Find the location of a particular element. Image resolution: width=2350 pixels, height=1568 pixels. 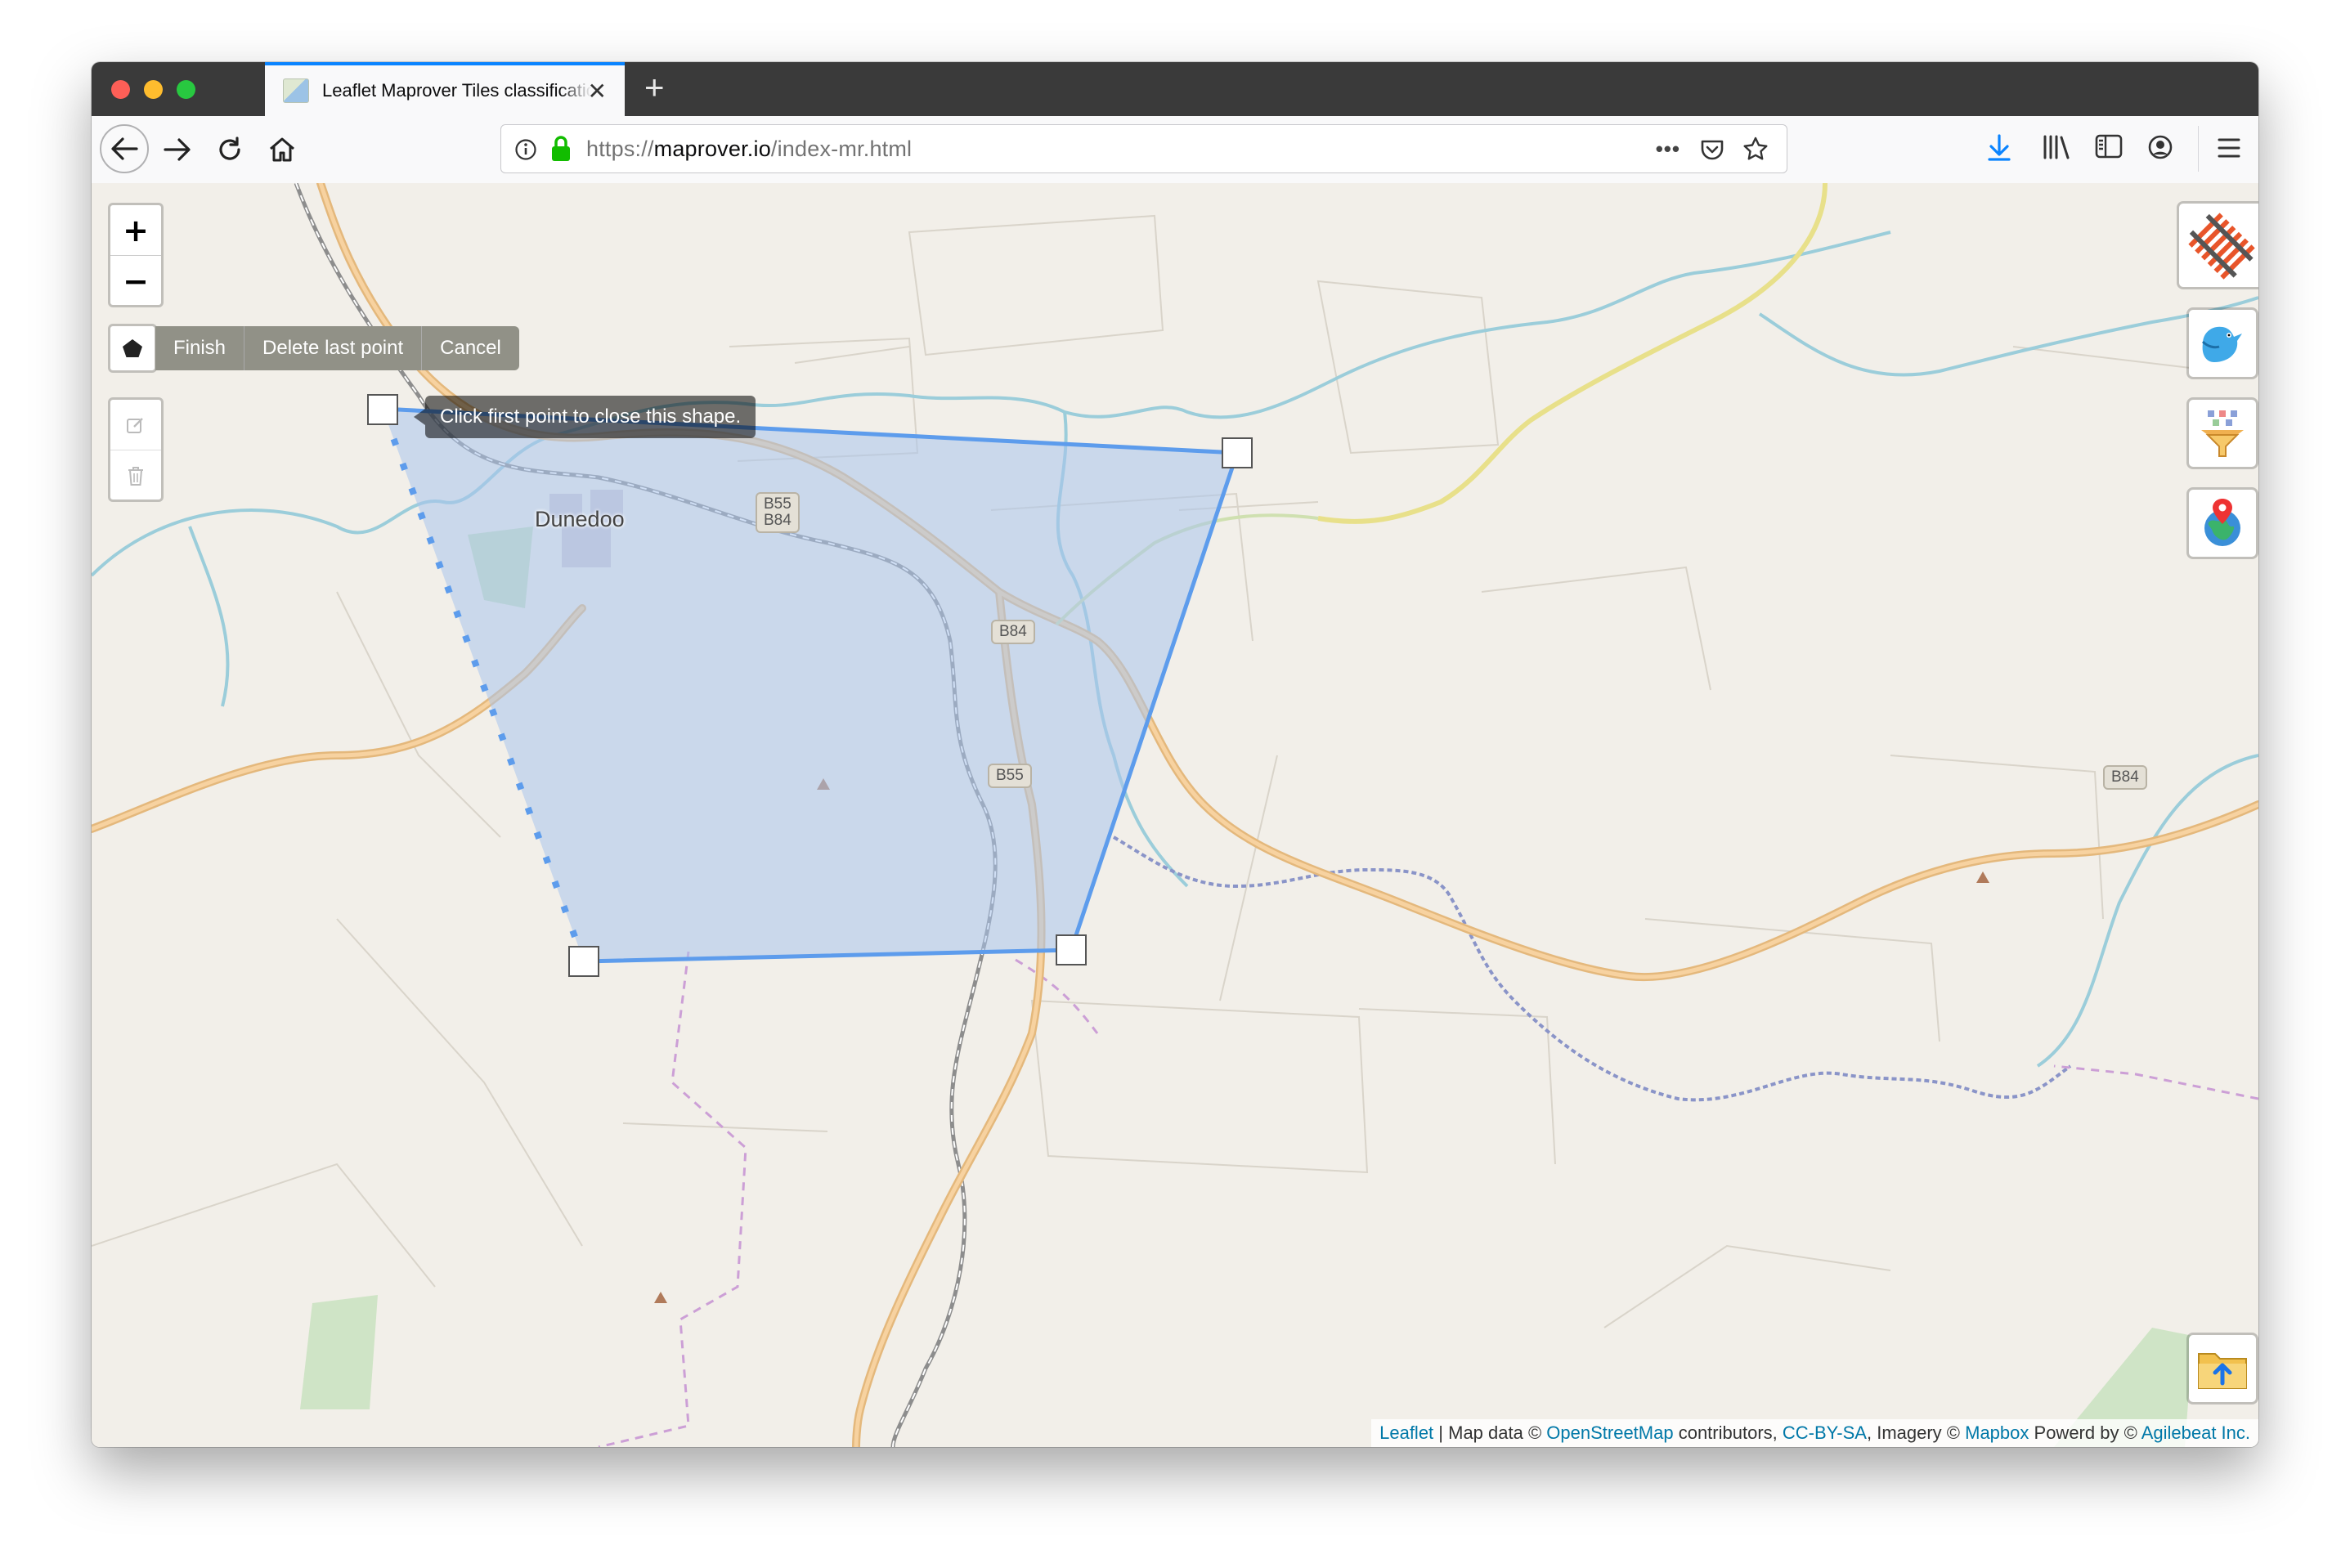

pentagon-icon is located at coordinates (132, 348).